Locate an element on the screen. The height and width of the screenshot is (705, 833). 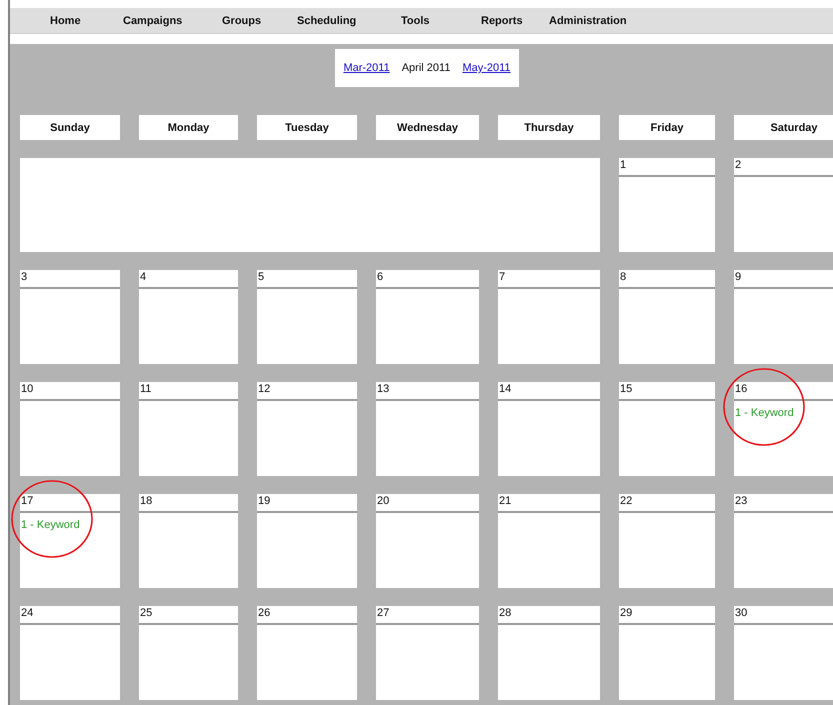
weekday-header: Thursday is located at coordinates (549, 127).